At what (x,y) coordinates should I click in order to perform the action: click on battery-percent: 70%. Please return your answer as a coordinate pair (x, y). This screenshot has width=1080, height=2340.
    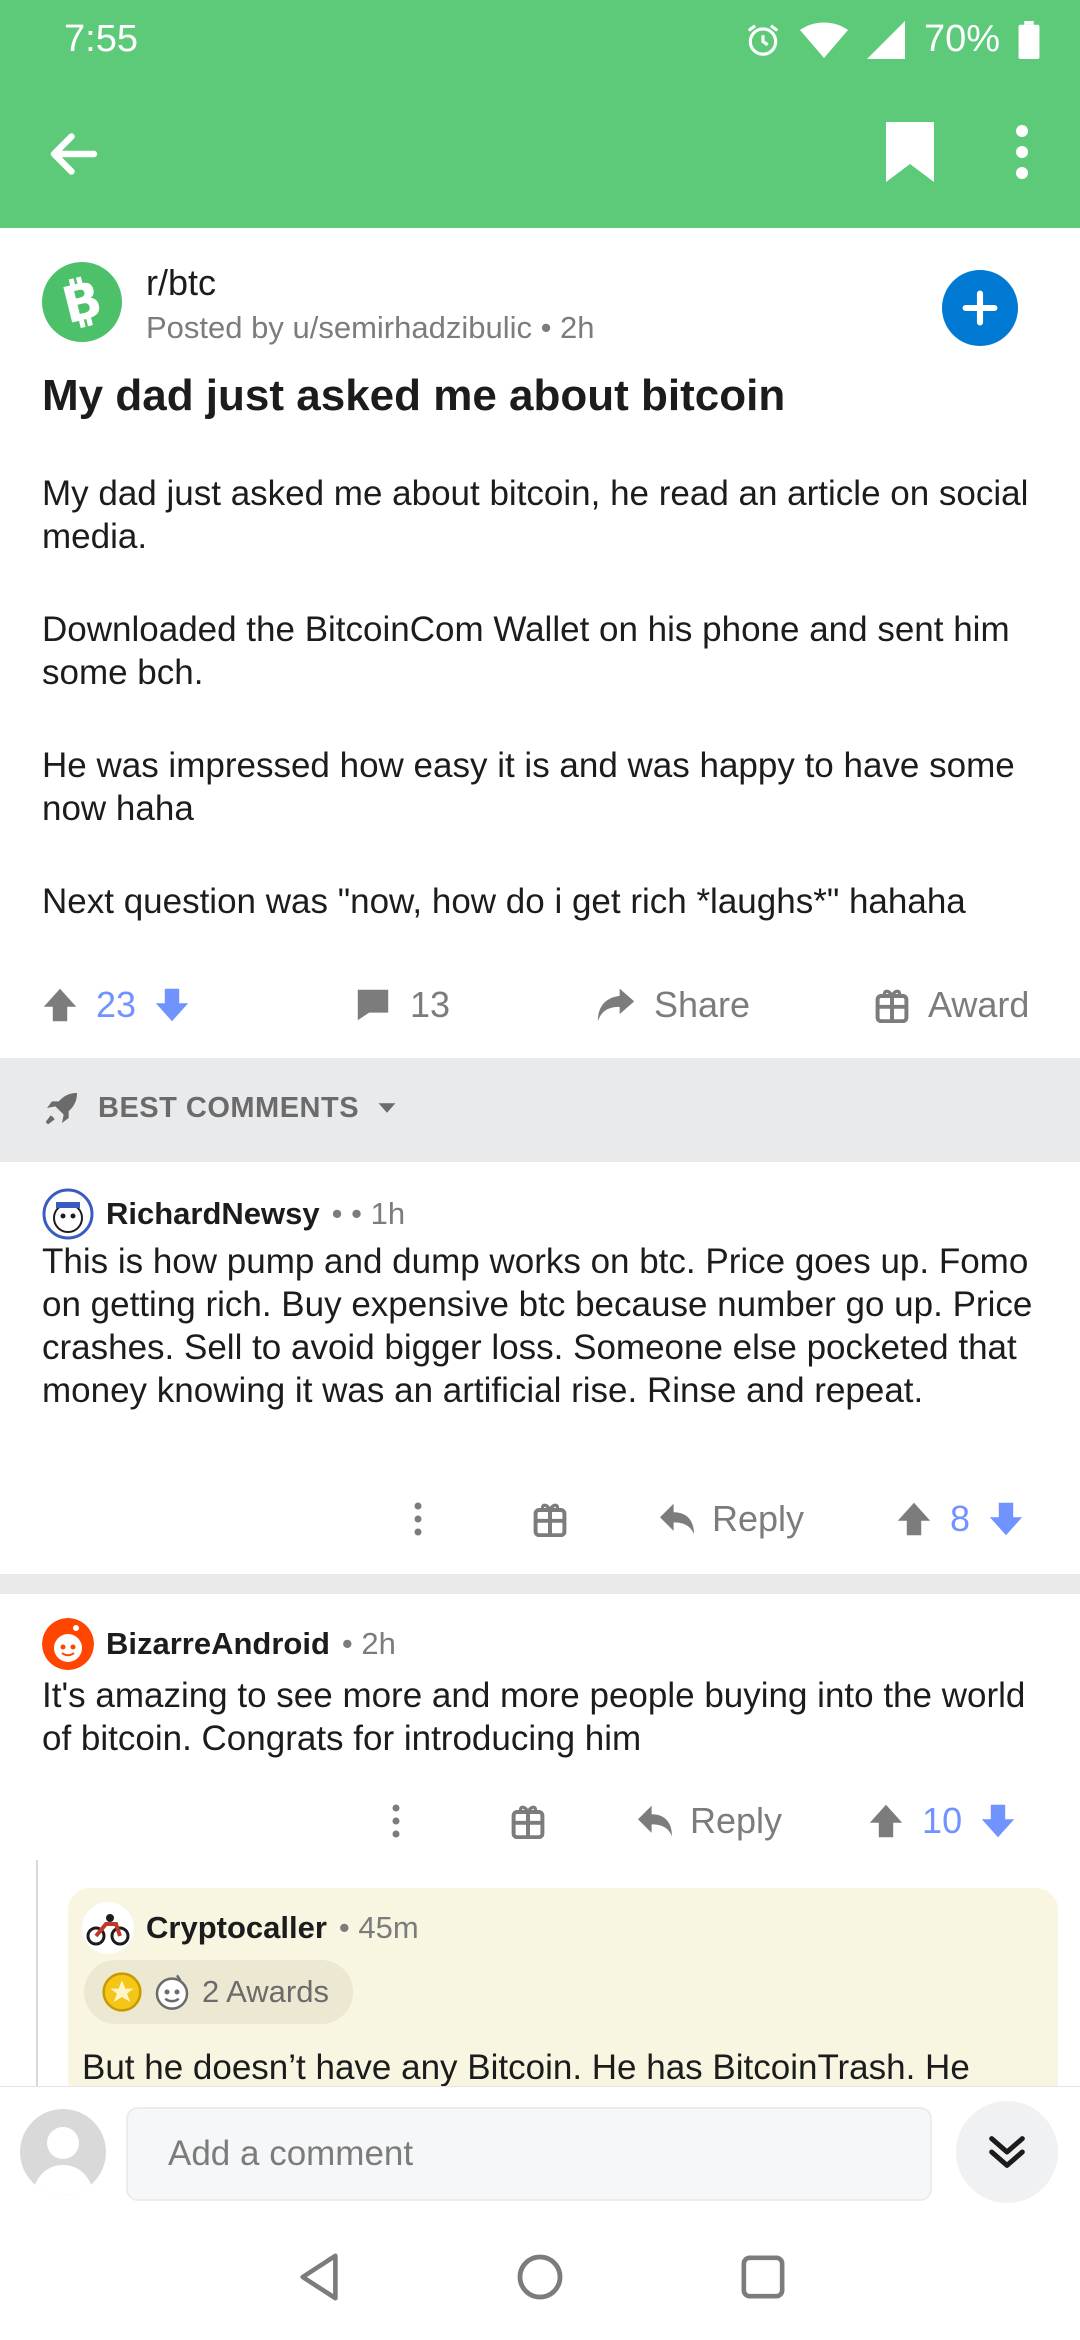
    Looking at the image, I should click on (961, 39).